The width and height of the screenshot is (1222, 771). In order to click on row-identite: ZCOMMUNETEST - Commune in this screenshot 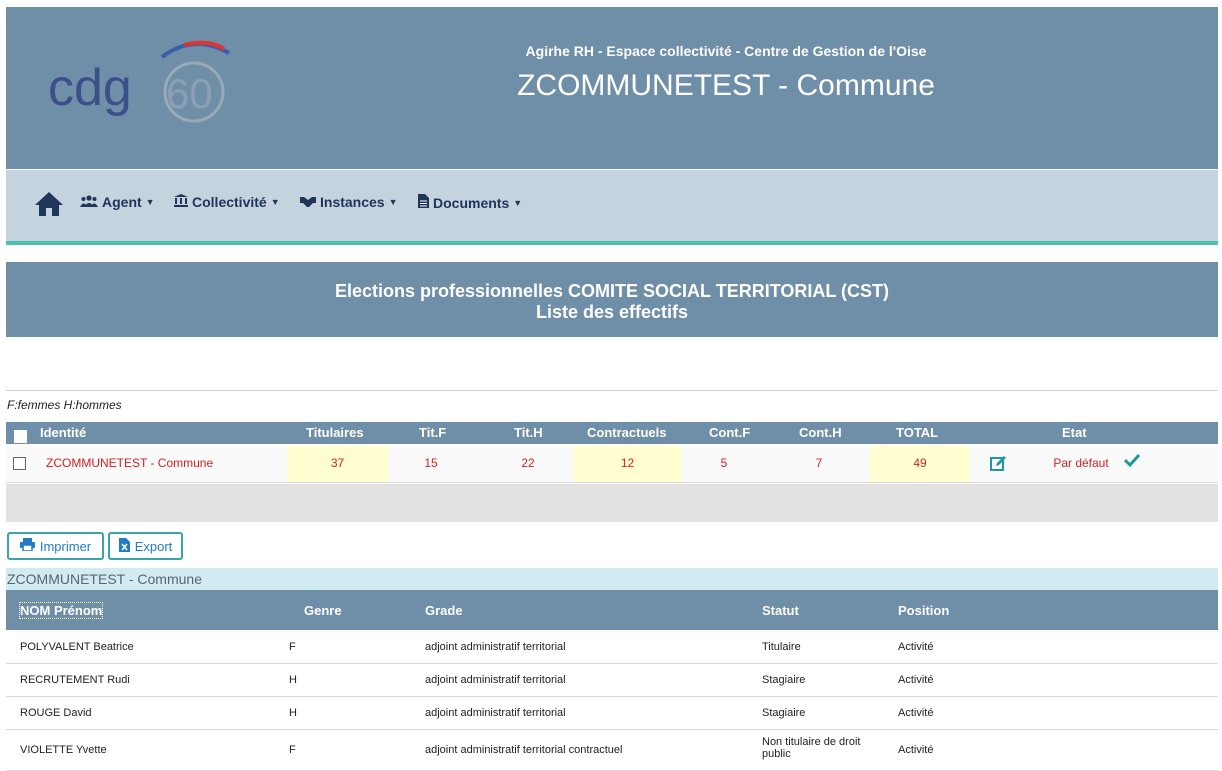, I will do `click(130, 463)`.